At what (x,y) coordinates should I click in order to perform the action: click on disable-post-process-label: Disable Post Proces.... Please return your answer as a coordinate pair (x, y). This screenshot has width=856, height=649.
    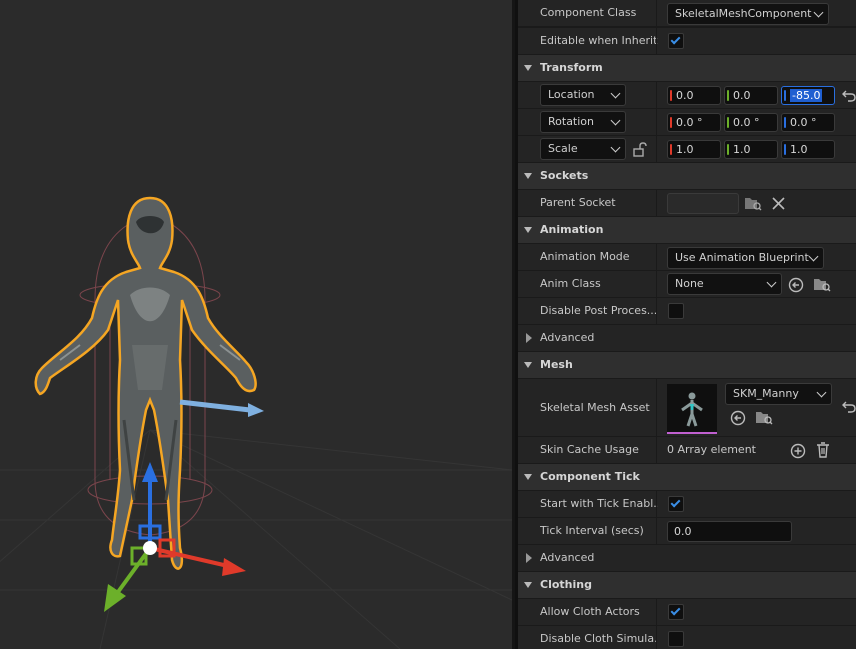
    Looking at the image, I should click on (599, 310).